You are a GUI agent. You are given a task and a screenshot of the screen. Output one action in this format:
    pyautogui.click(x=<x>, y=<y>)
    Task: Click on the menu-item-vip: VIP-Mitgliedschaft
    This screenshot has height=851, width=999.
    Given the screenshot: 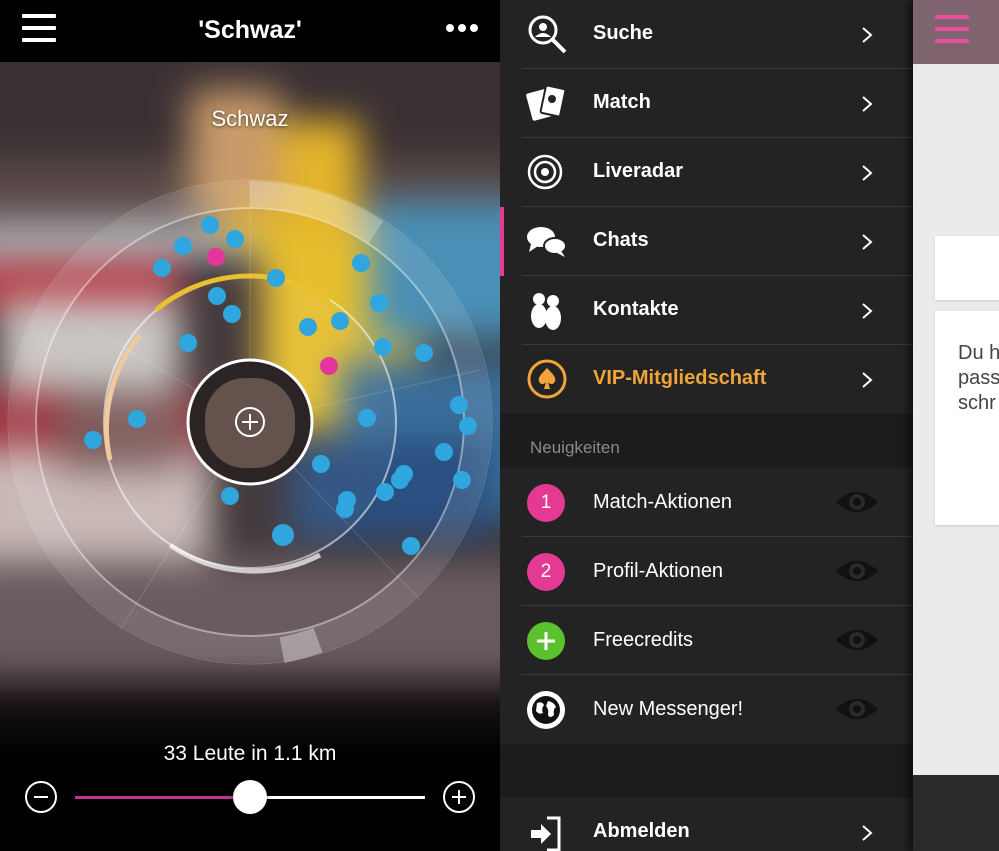 What is the action you would take?
    pyautogui.click(x=706, y=379)
    